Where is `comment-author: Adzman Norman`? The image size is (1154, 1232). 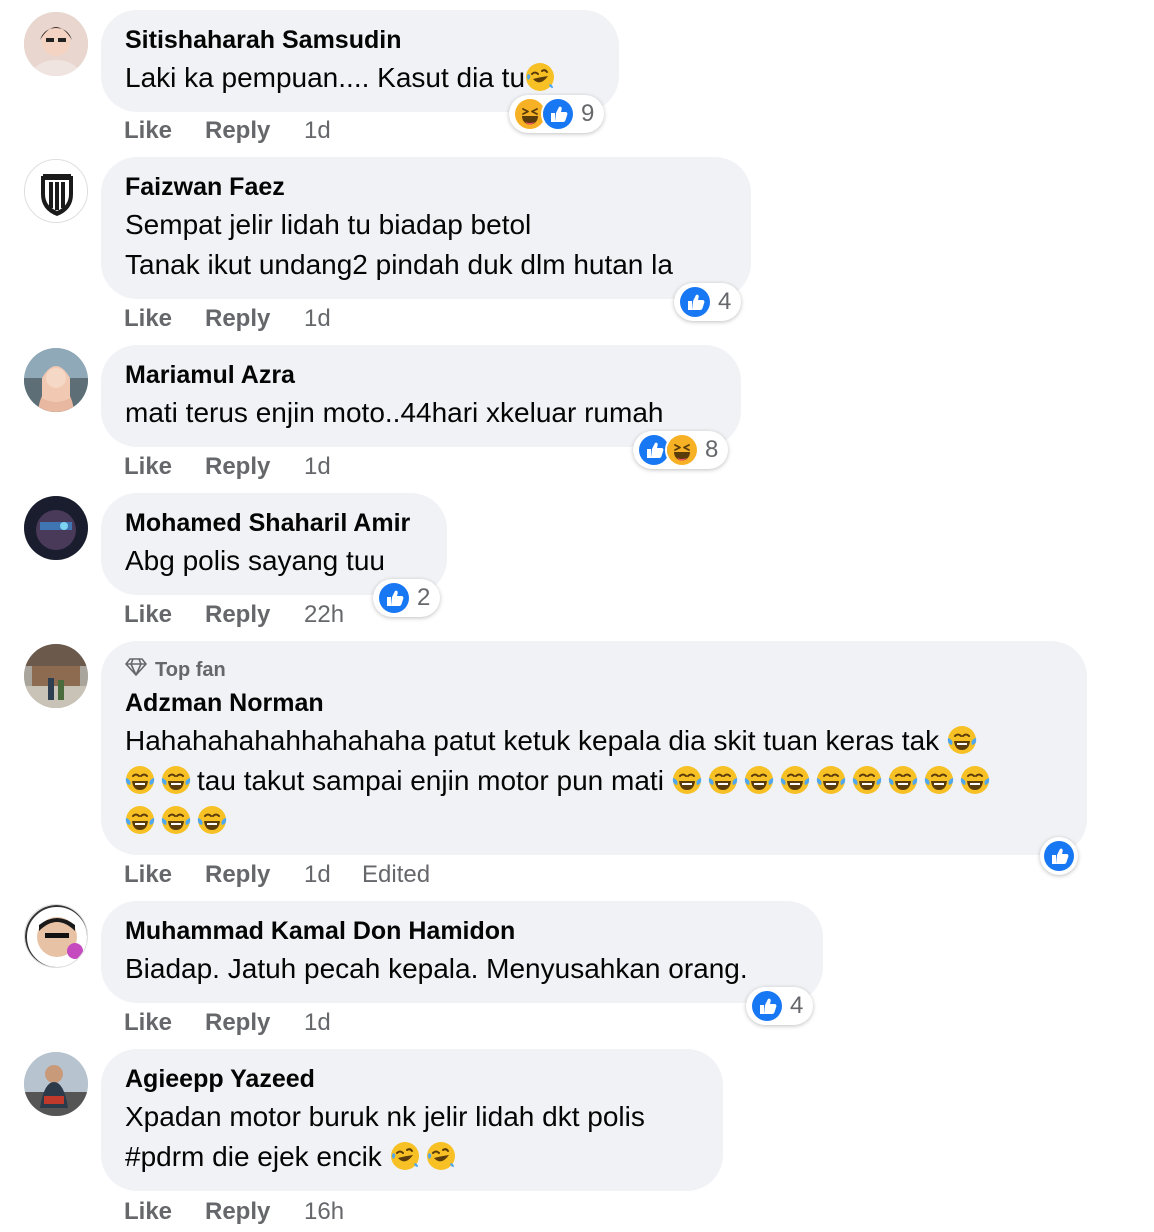
comment-author: Adzman Norman is located at coordinates (224, 703).